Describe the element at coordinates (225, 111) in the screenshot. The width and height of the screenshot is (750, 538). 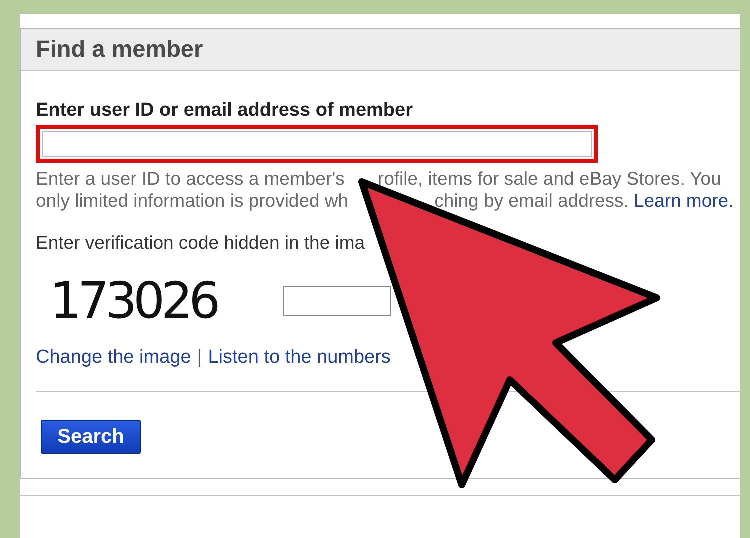
I see `field-label: Enter user ID or email address of member` at that location.